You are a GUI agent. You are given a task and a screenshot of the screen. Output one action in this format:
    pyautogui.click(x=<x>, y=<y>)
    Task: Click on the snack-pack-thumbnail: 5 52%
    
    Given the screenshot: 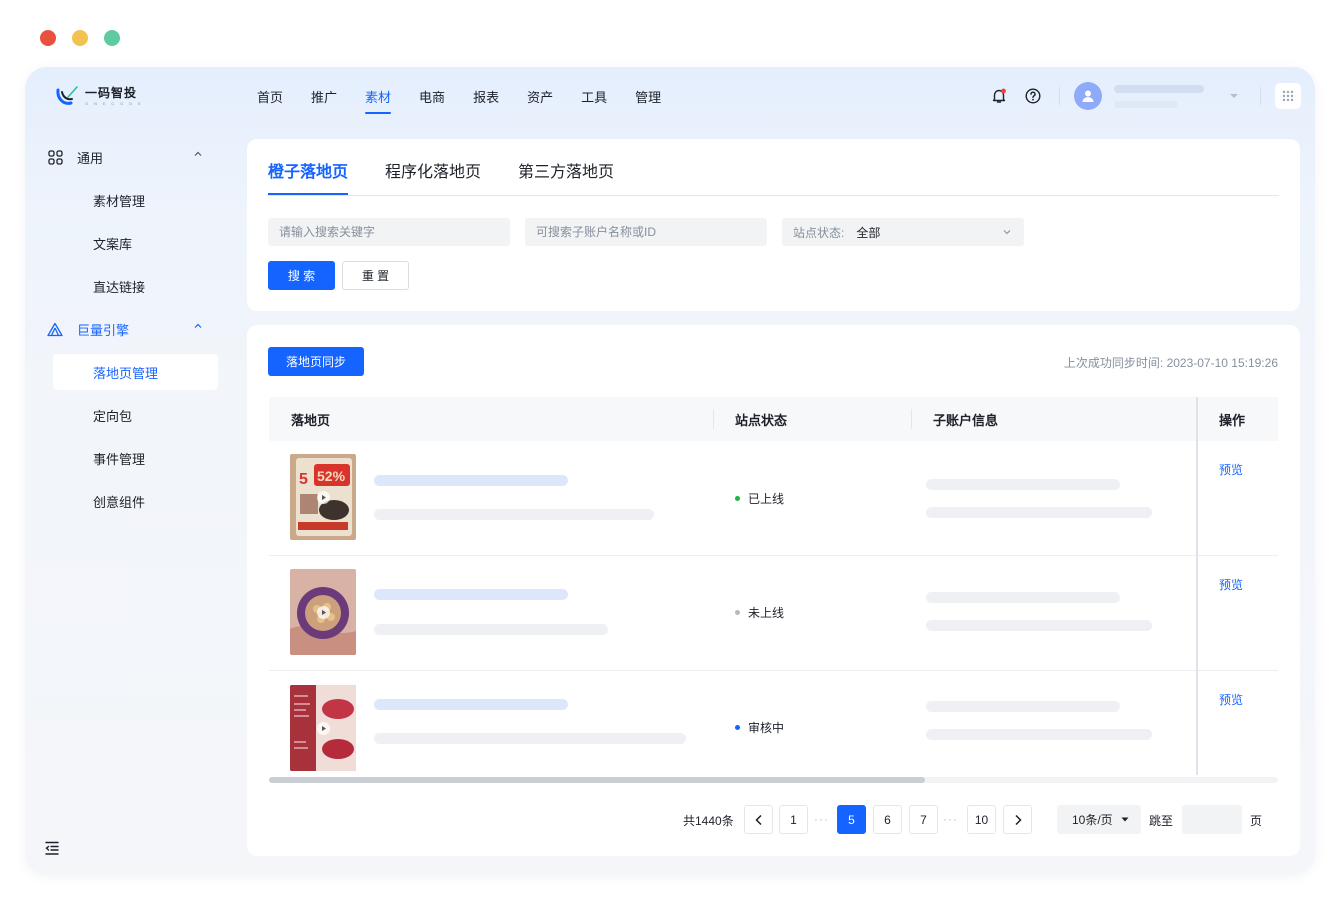 What is the action you would take?
    pyautogui.click(x=323, y=497)
    